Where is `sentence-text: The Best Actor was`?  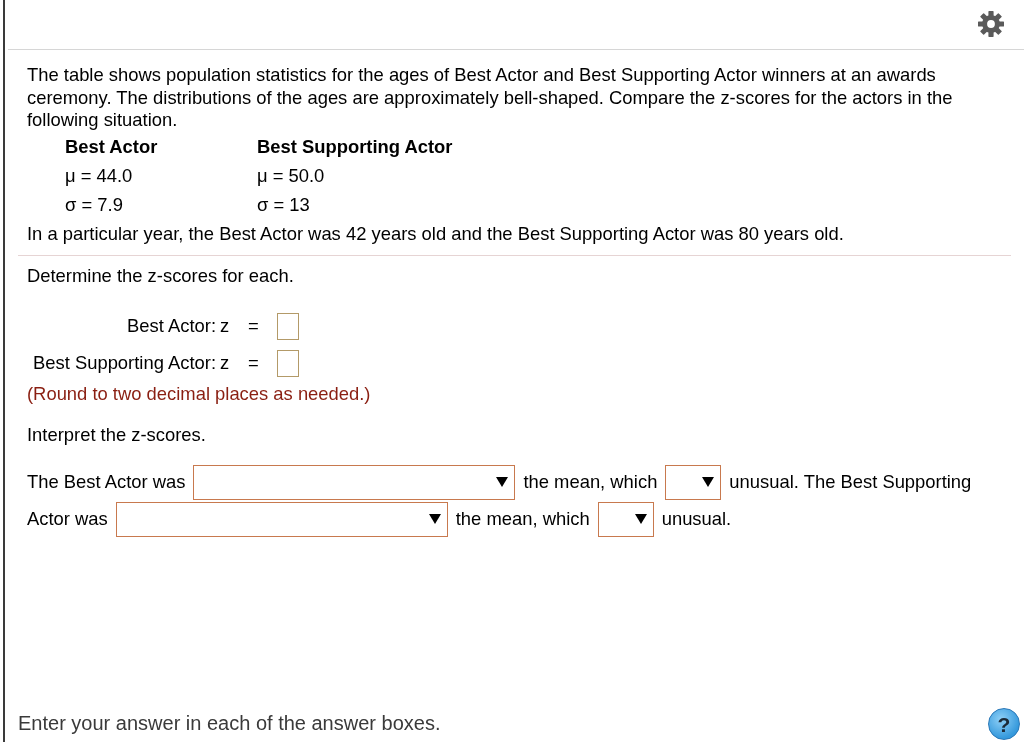 sentence-text: The Best Actor was is located at coordinates (106, 482).